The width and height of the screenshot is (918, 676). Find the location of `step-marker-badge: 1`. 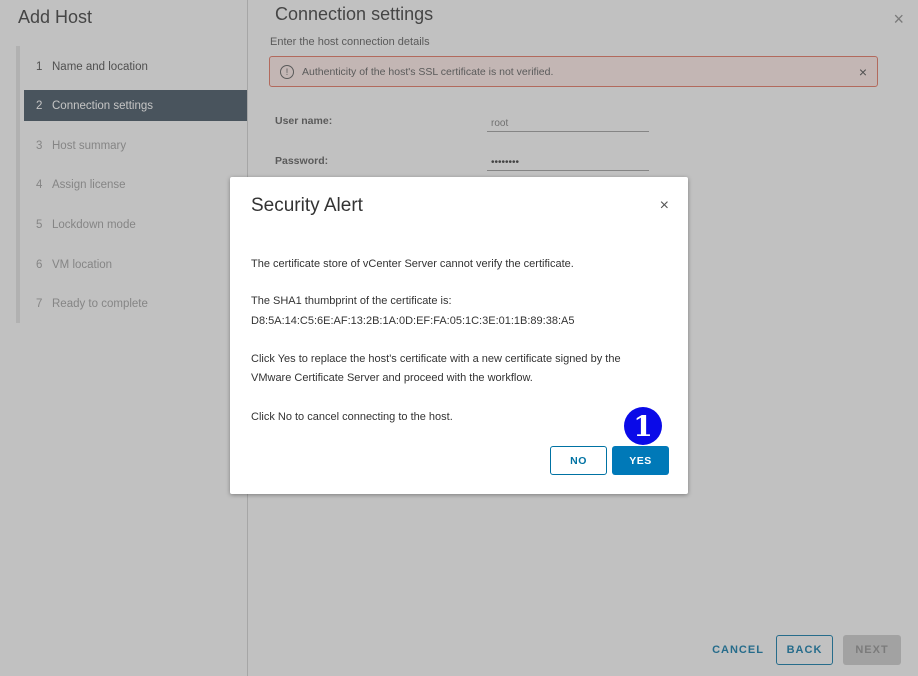

step-marker-badge: 1 is located at coordinates (643, 426).